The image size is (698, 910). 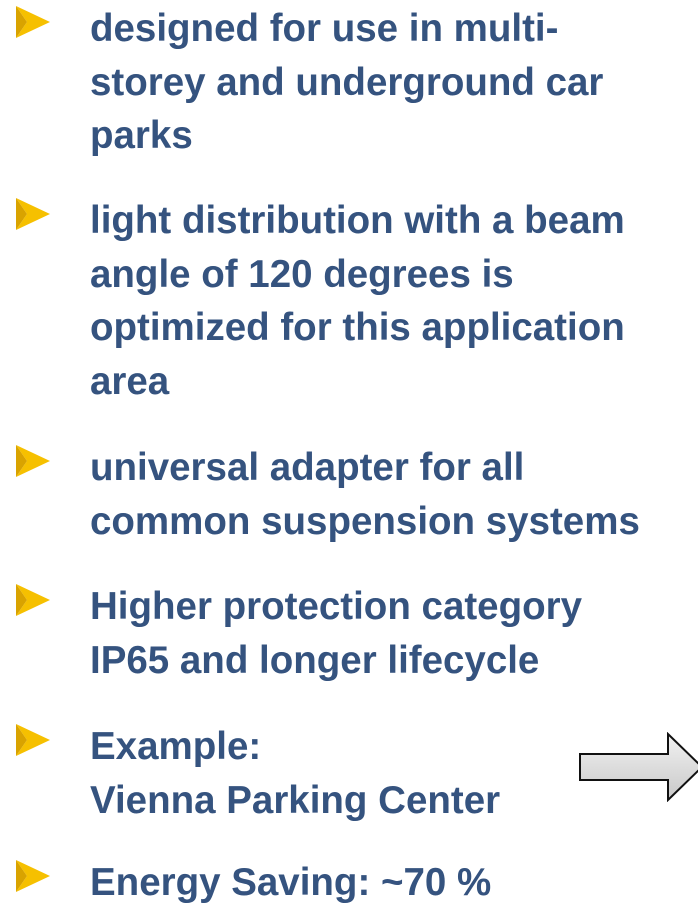 What do you see at coordinates (347, 82) in the screenshot?
I see `bullet-line: storey and underground car` at bounding box center [347, 82].